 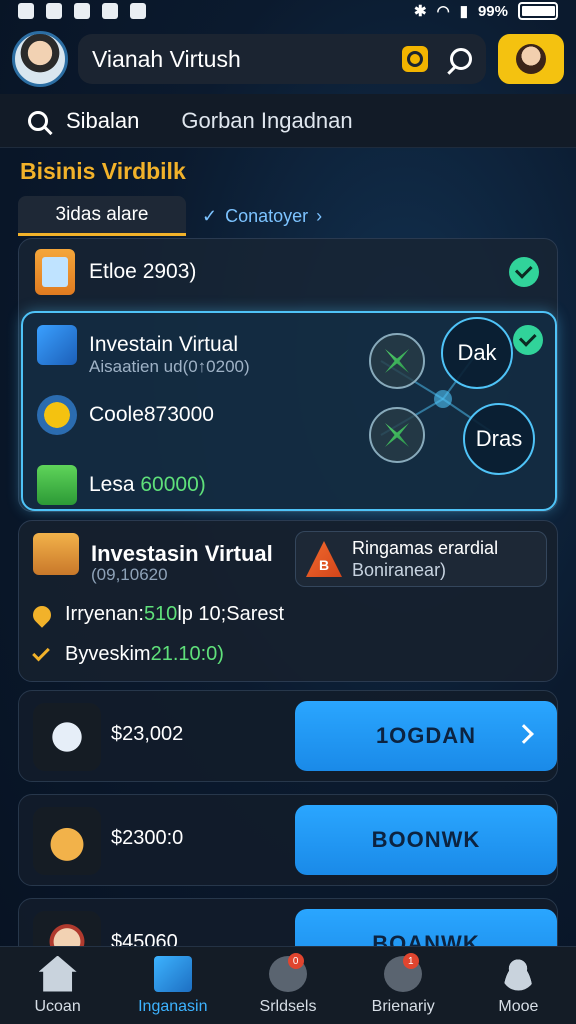 I want to click on chart-icon, so click(x=57, y=345).